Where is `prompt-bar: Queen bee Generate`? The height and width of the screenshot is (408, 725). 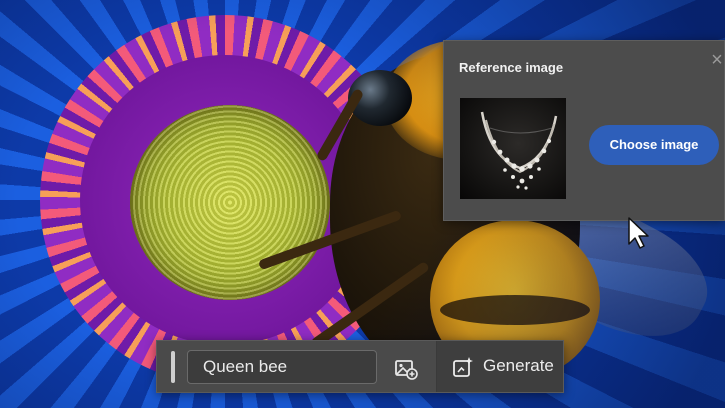 prompt-bar: Queen bee Generate is located at coordinates (360, 366).